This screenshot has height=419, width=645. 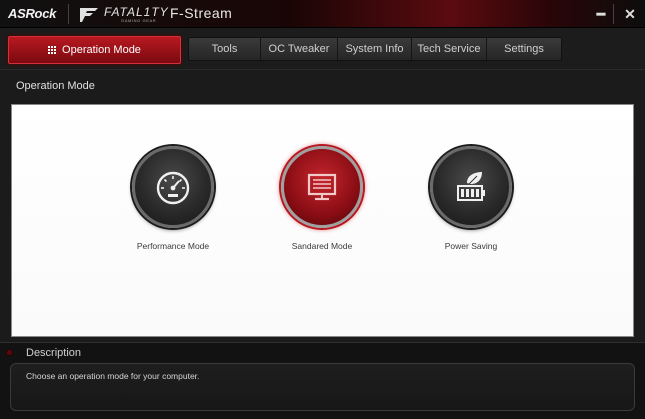 I want to click on tab-system-info: System Info, so click(x=375, y=49).